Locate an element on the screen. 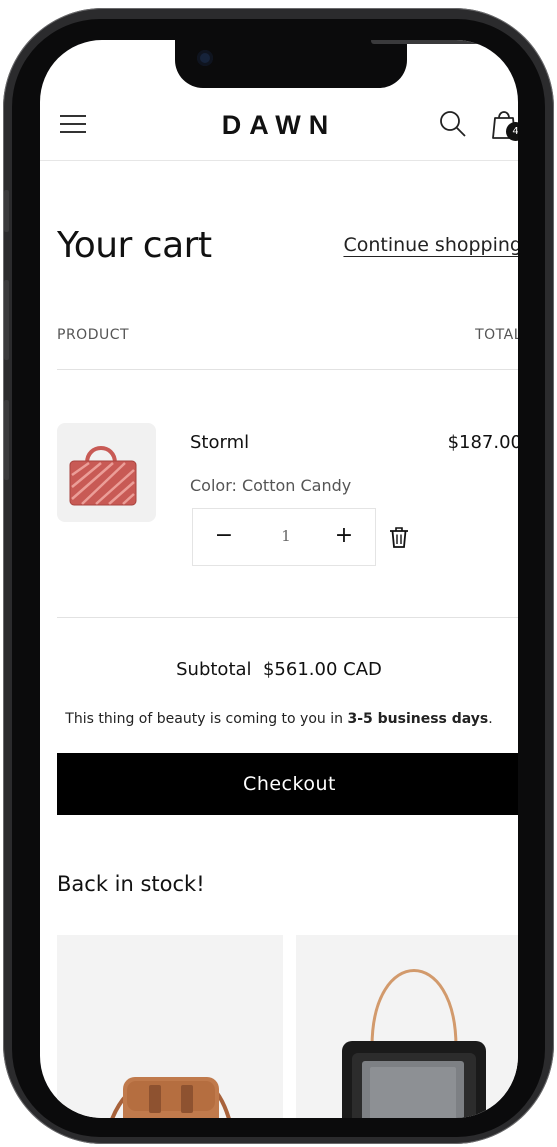  product-image is located at coordinates (106, 472).